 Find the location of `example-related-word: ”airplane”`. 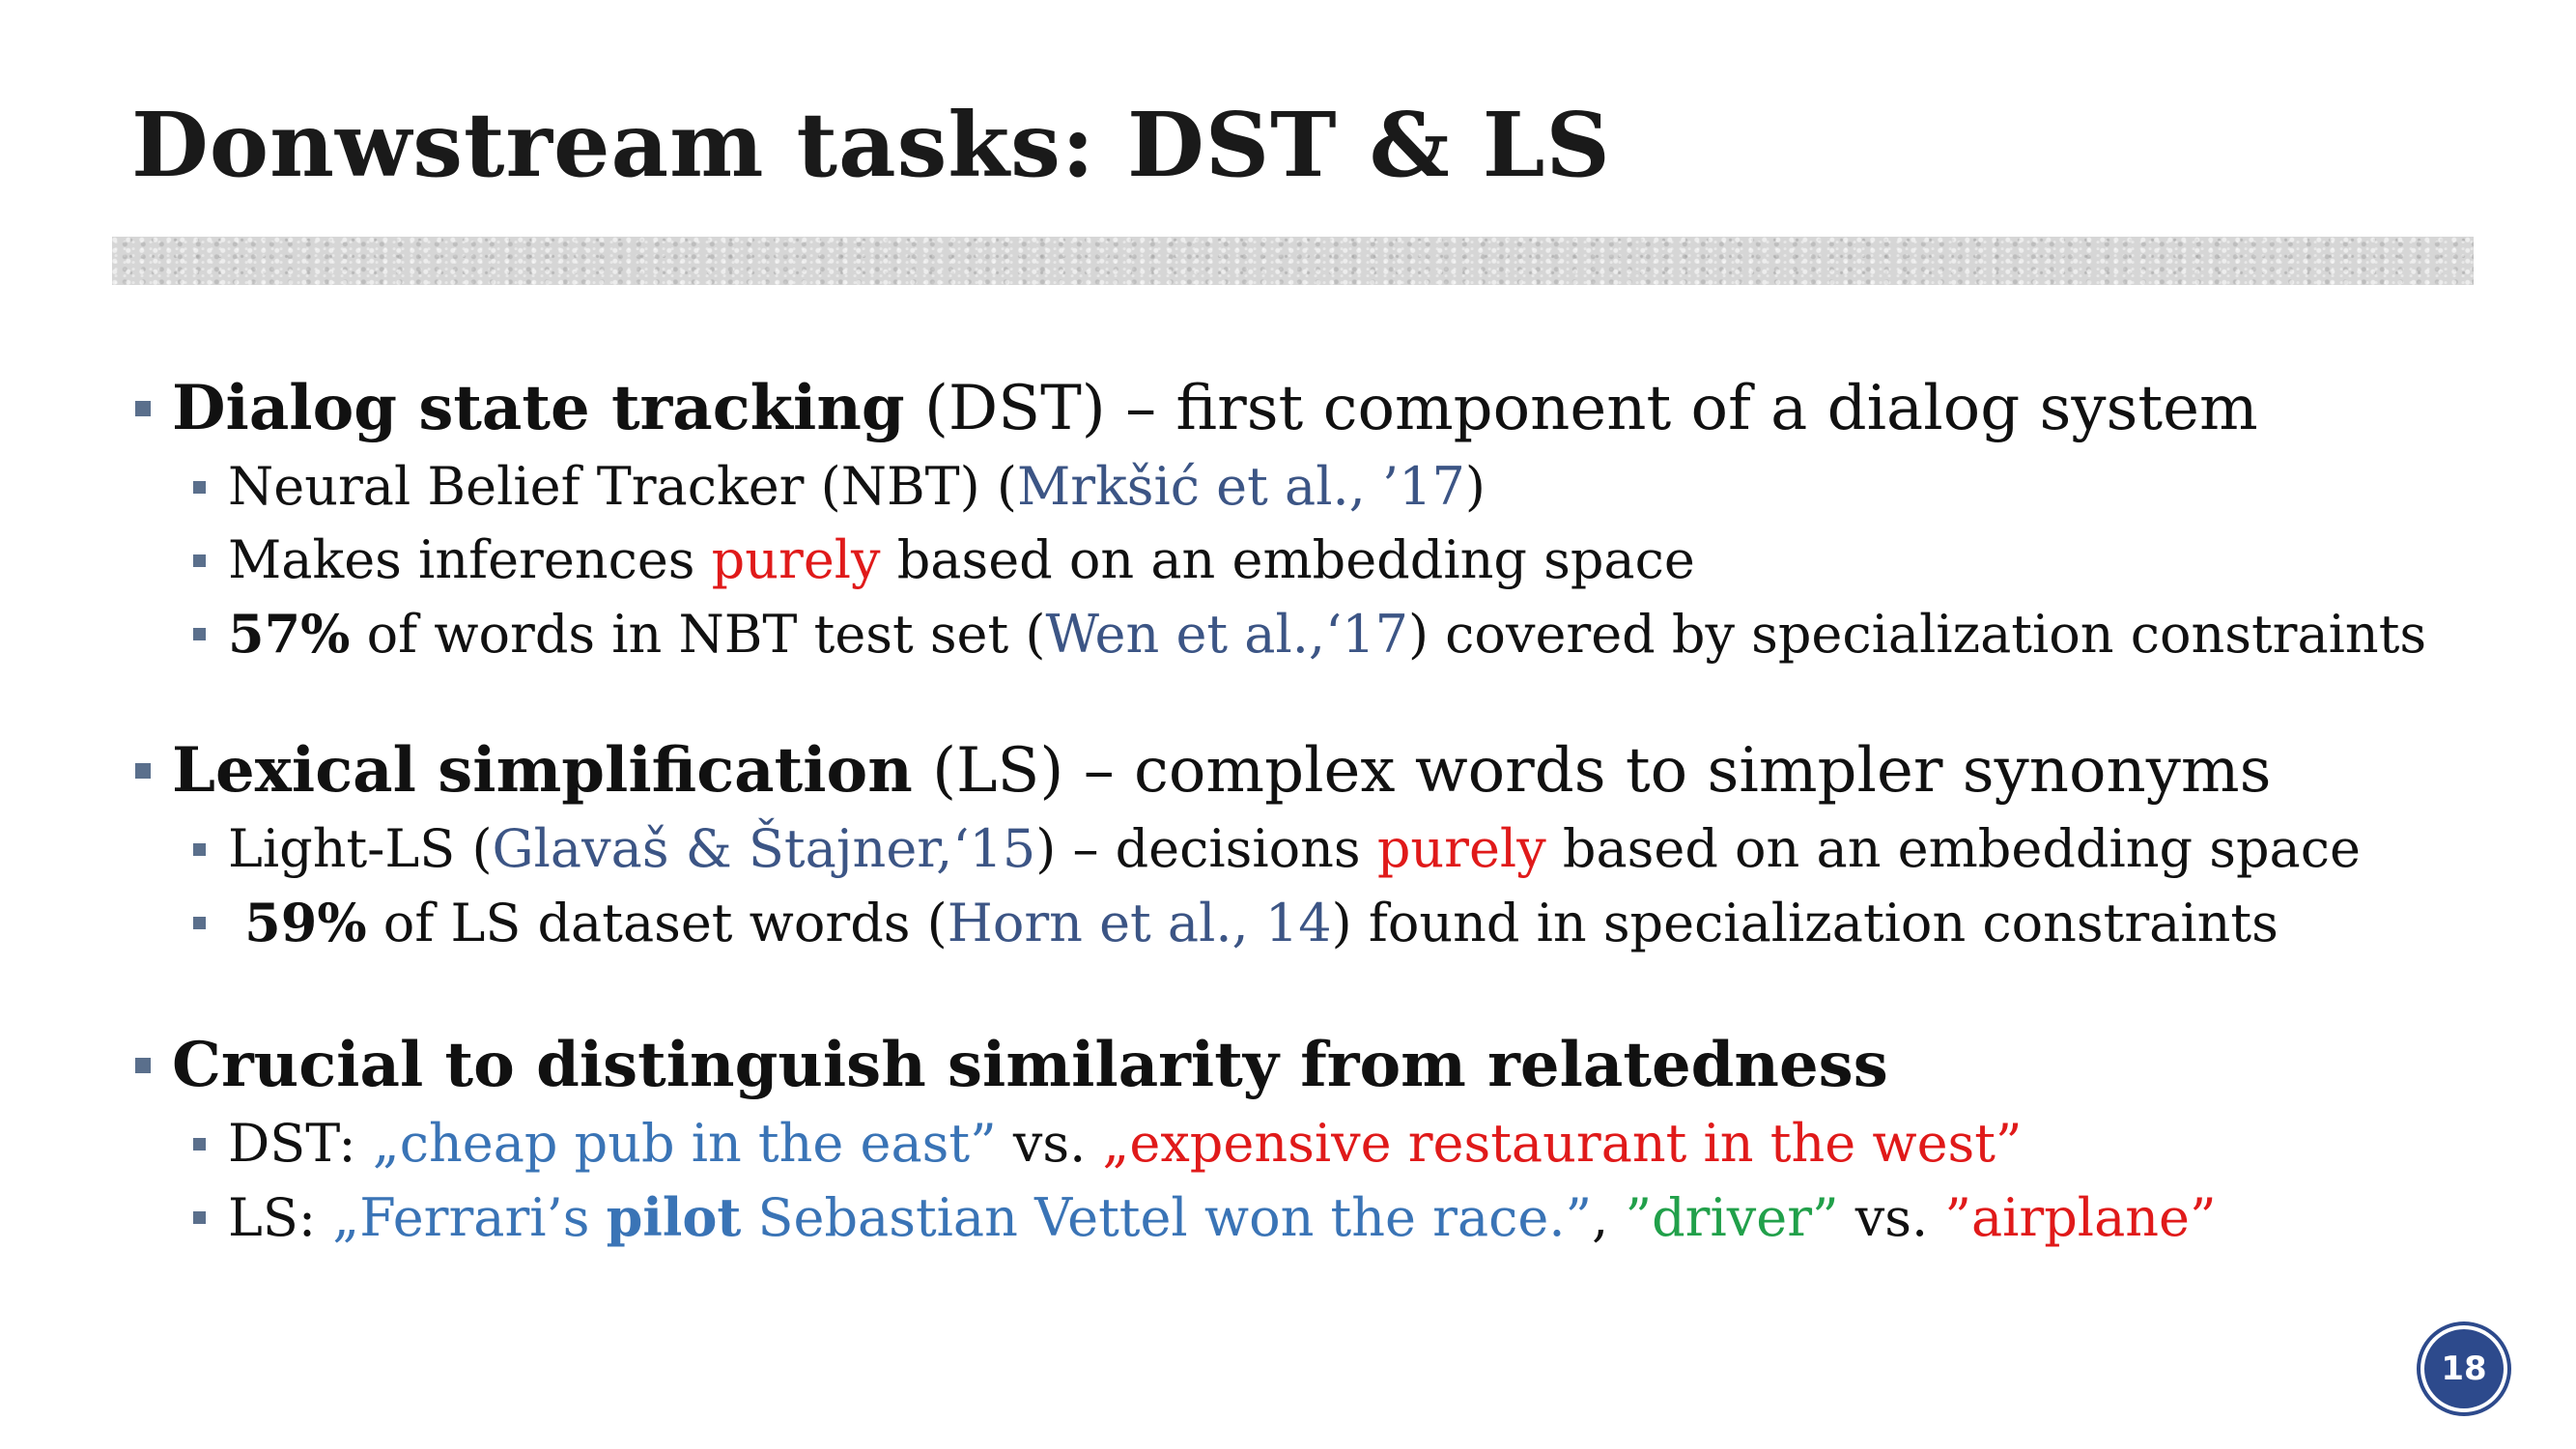

example-related-word: ”airplane” is located at coordinates (2080, 1217).